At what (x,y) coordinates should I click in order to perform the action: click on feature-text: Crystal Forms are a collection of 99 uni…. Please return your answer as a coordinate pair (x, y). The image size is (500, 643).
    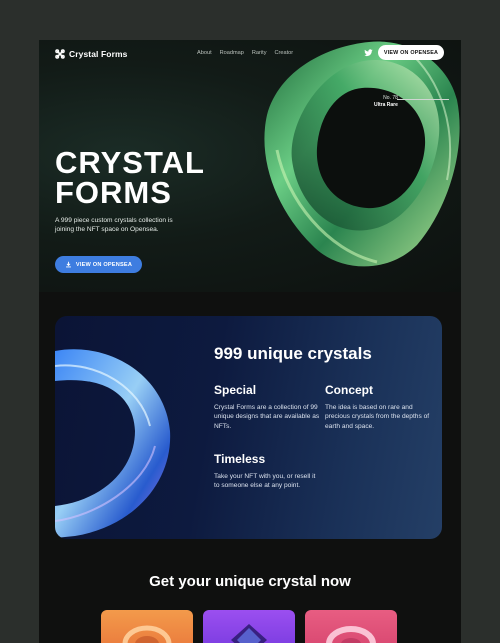
    Looking at the image, I should click on (267, 417).